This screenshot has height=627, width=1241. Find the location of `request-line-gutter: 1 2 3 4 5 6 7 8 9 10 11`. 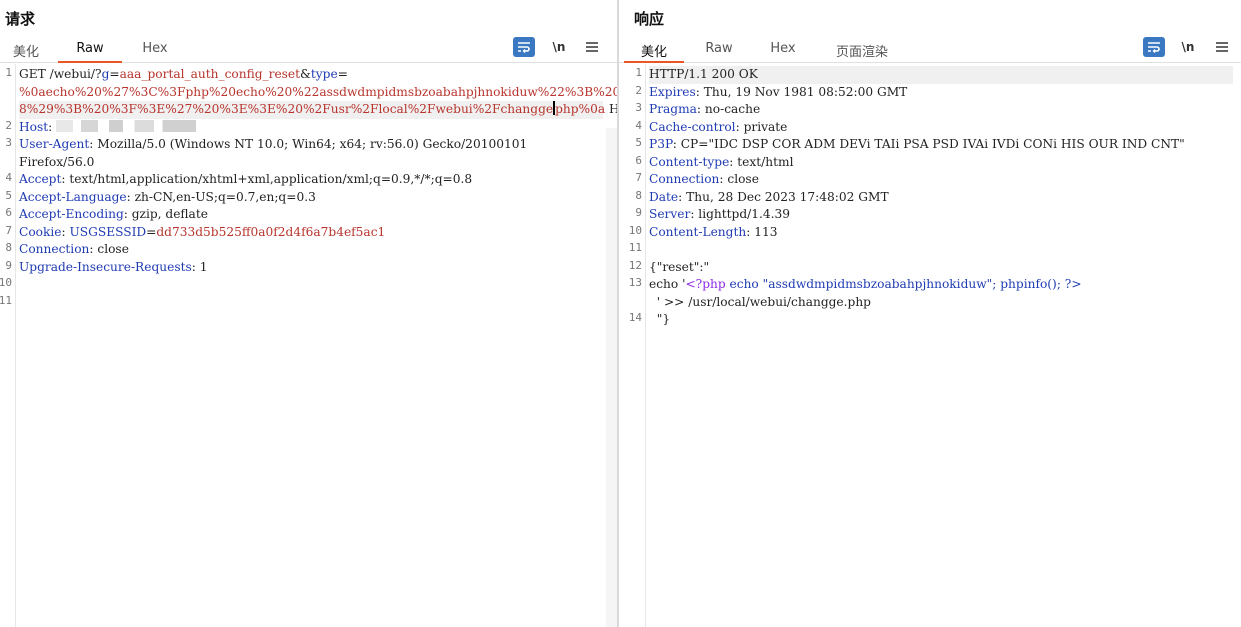

request-line-gutter: 1 2 3 4 5 6 7 8 9 10 11 is located at coordinates (8, 345).